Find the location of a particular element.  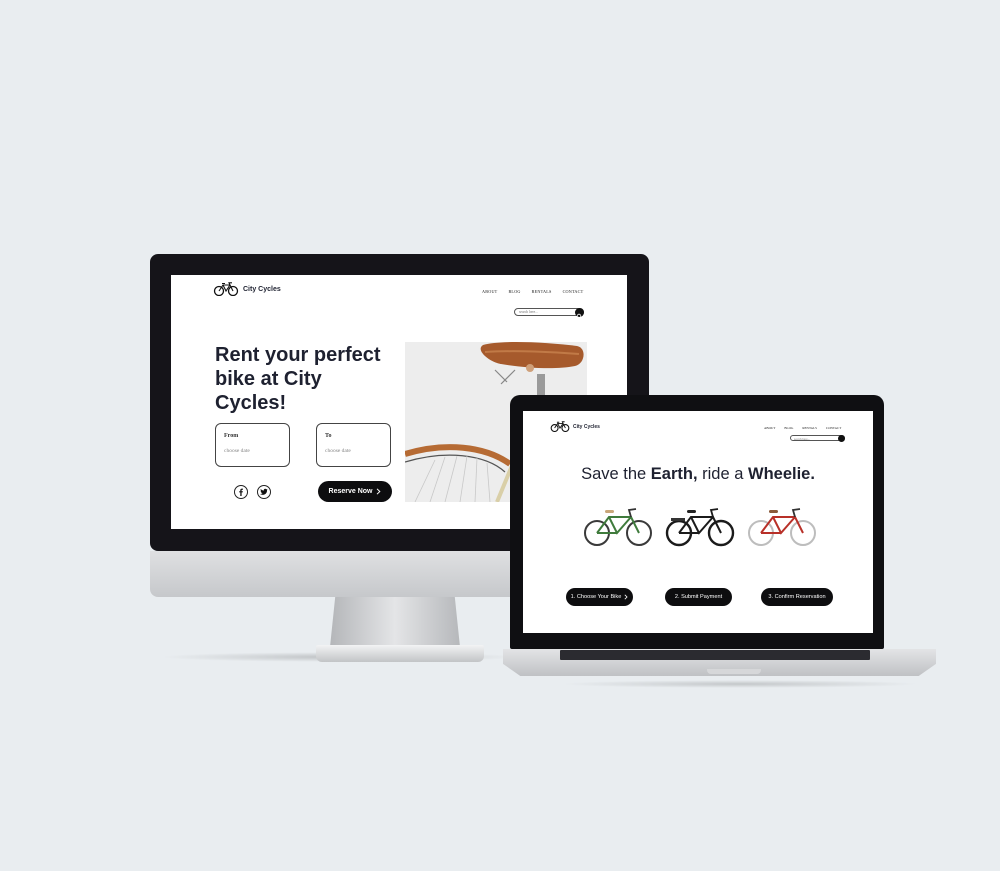

laptop-tagline: Save the Earth, ride a Wheelie. is located at coordinates (698, 474).